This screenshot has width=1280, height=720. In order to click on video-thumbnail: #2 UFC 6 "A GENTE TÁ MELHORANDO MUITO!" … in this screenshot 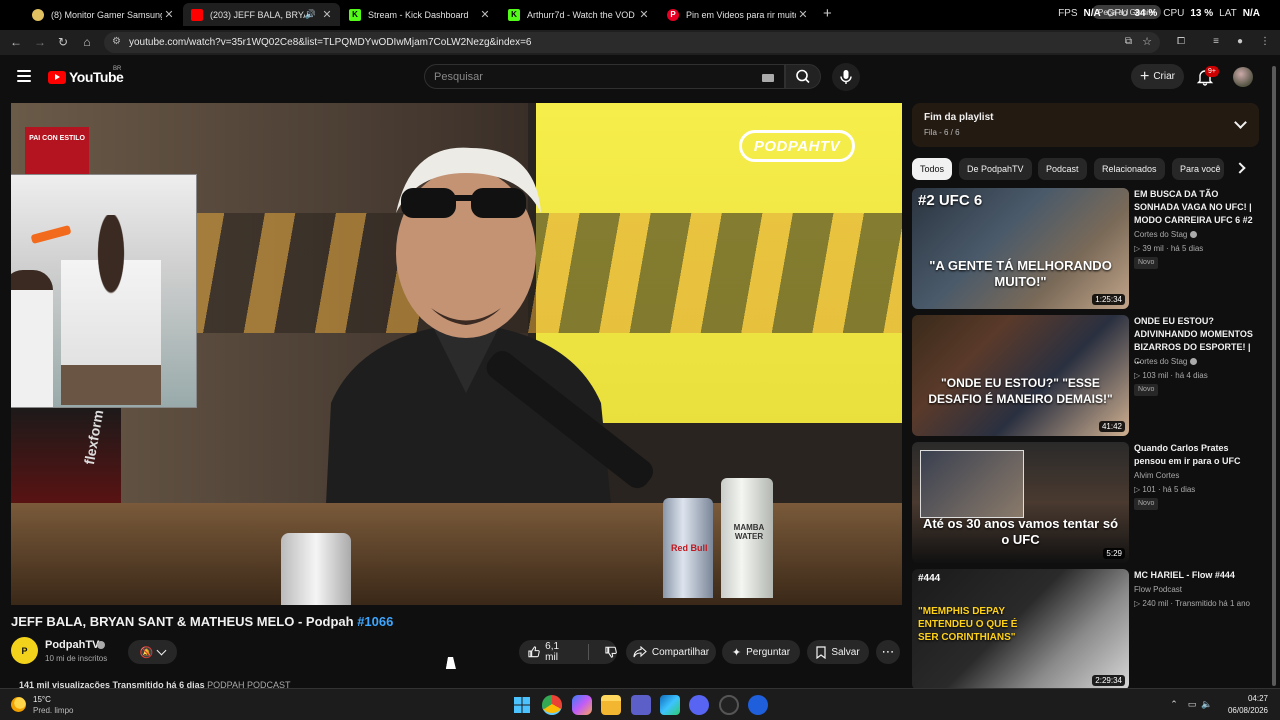, I will do `click(1020, 248)`.